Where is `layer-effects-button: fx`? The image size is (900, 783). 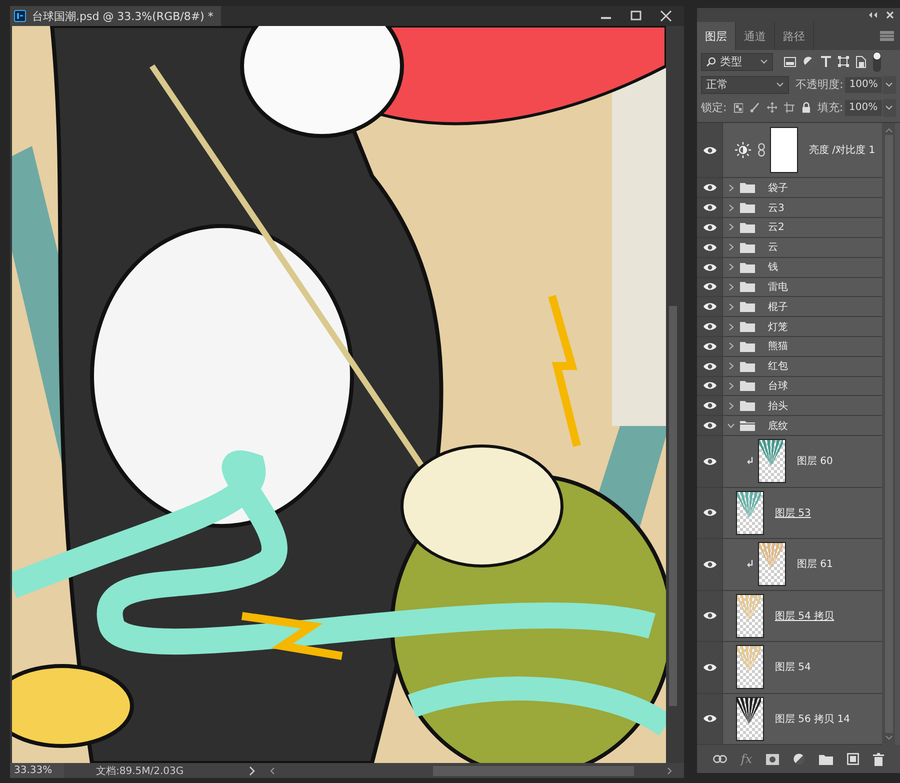
layer-effects-button: fx is located at coordinates (746, 759).